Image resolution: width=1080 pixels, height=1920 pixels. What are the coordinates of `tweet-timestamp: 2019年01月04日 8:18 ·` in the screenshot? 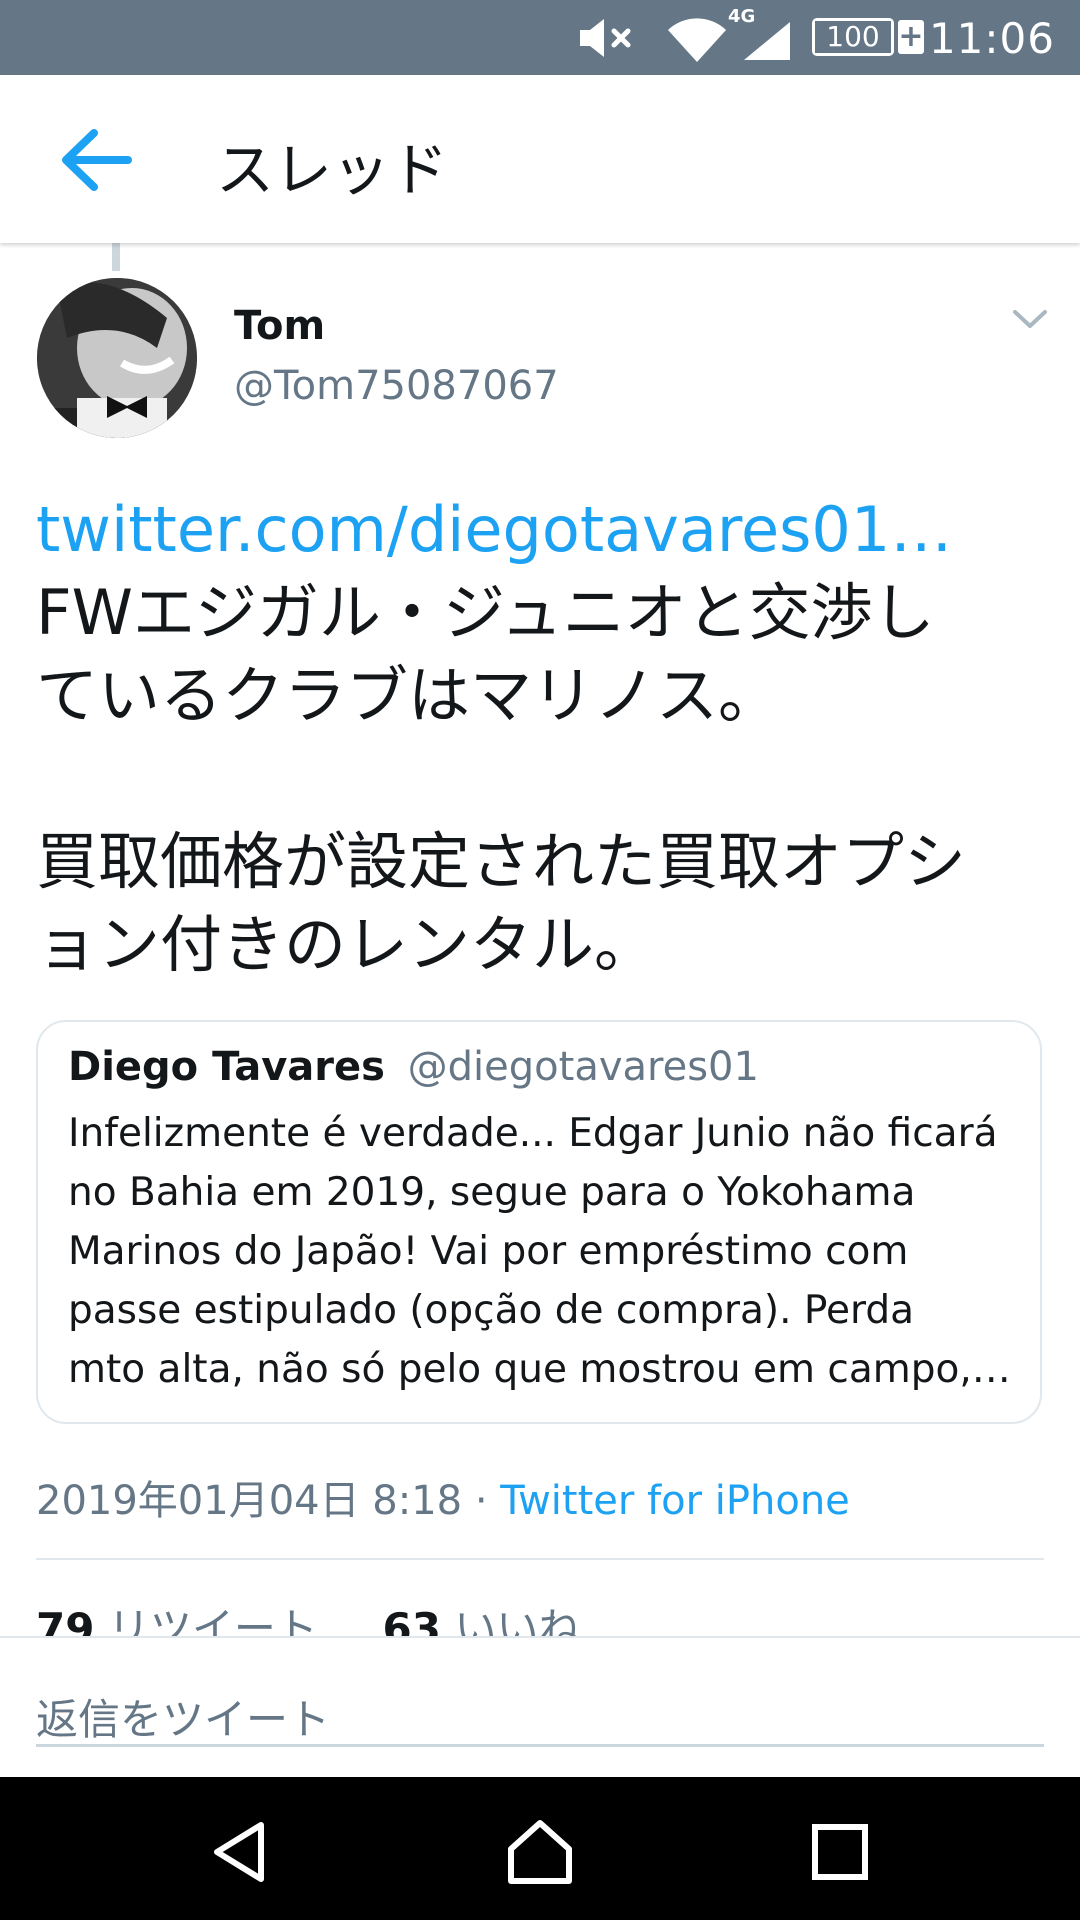 It's located at (268, 1501).